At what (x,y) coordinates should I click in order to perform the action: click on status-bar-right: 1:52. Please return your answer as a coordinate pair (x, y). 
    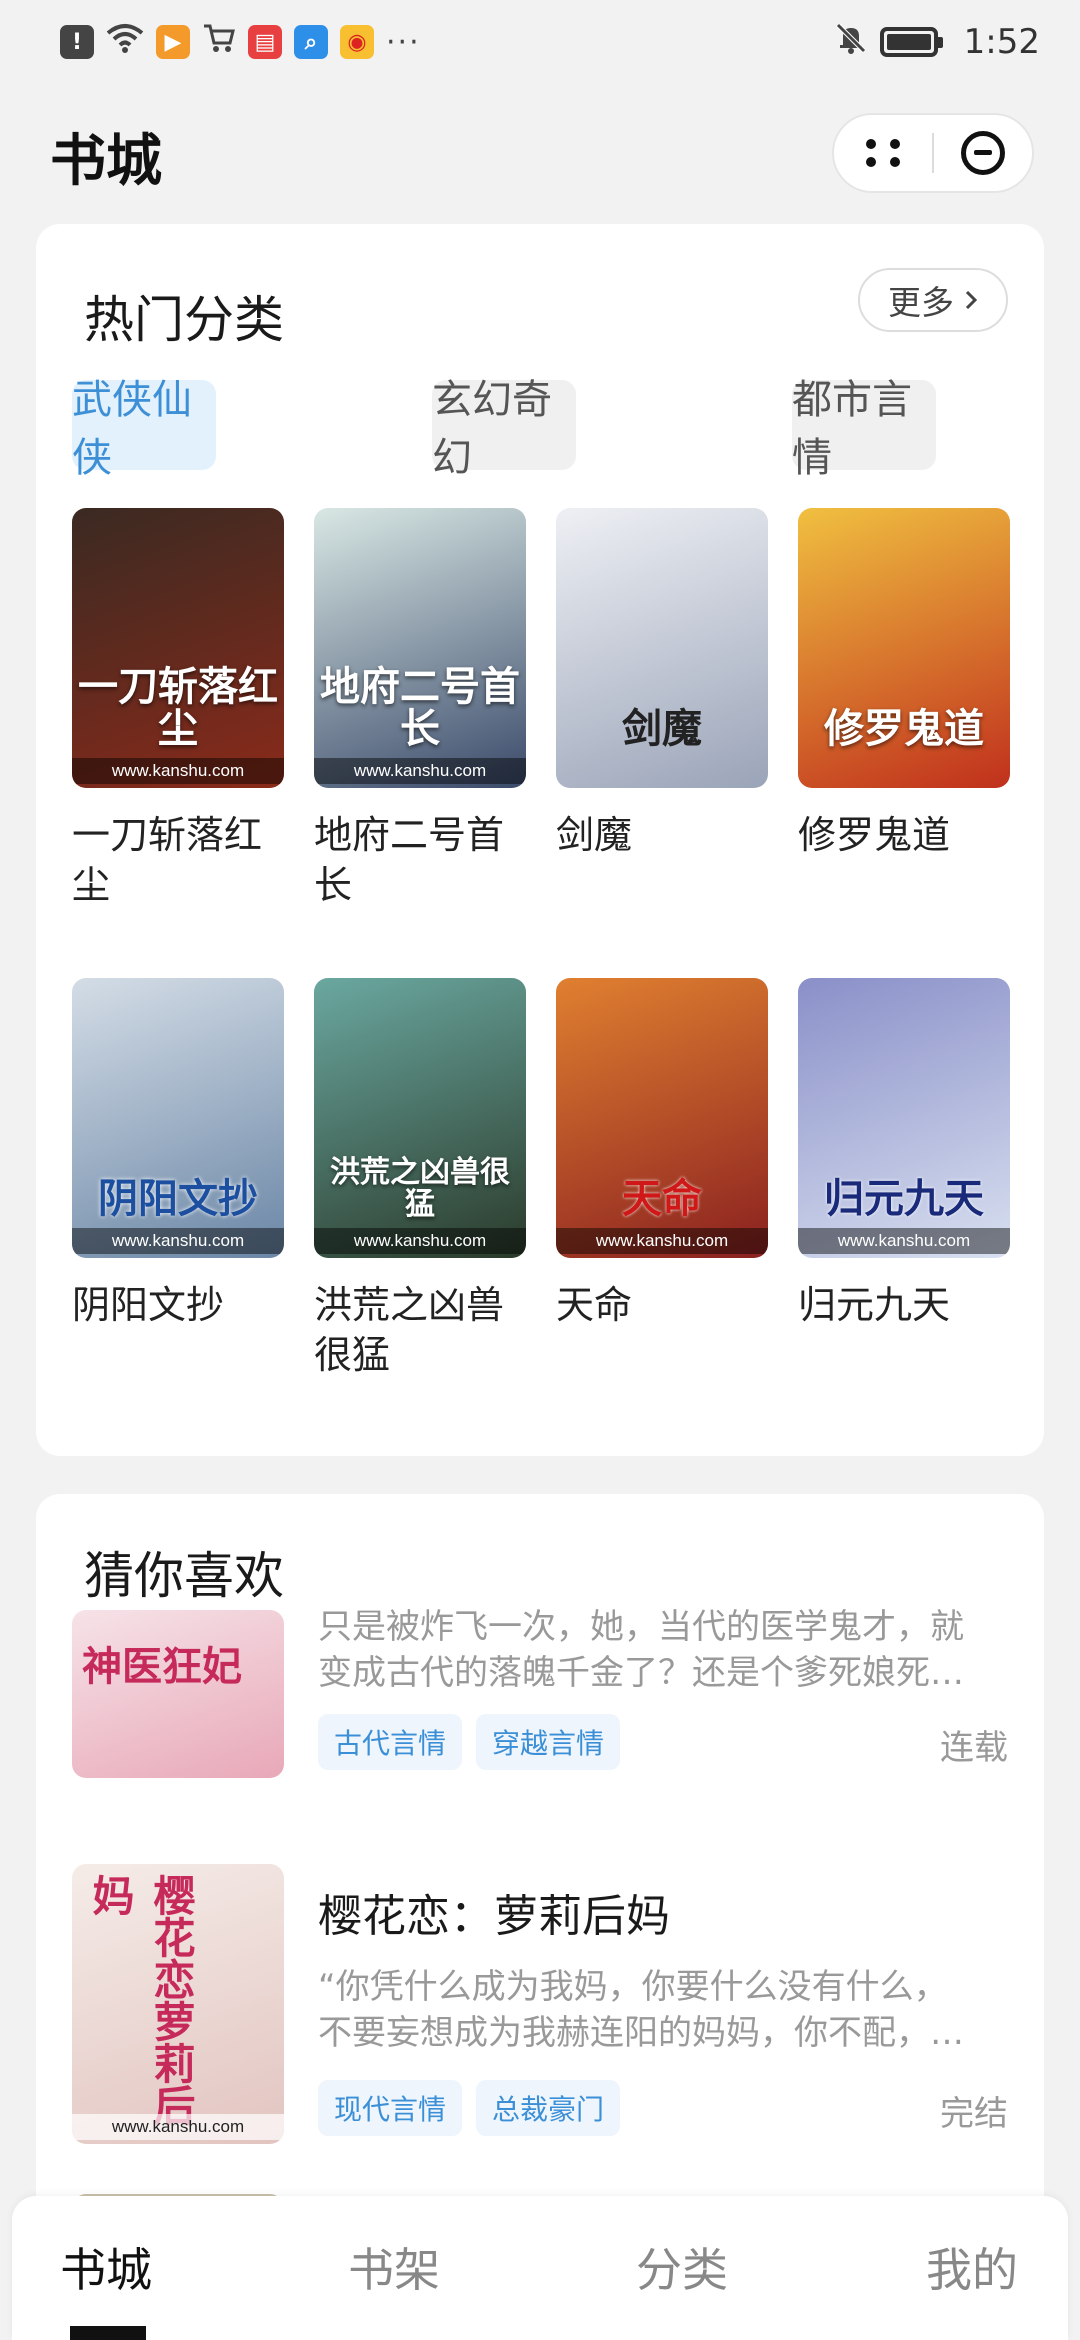
    Looking at the image, I should click on (937, 42).